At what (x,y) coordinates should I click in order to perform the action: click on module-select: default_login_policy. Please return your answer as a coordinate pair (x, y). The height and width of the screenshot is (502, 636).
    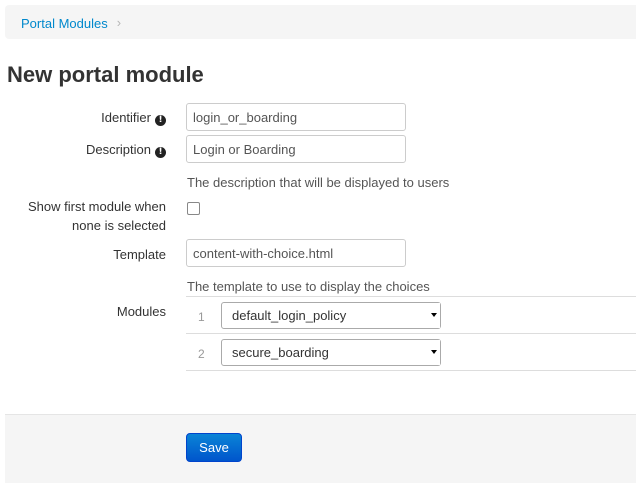
    Looking at the image, I should click on (331, 315).